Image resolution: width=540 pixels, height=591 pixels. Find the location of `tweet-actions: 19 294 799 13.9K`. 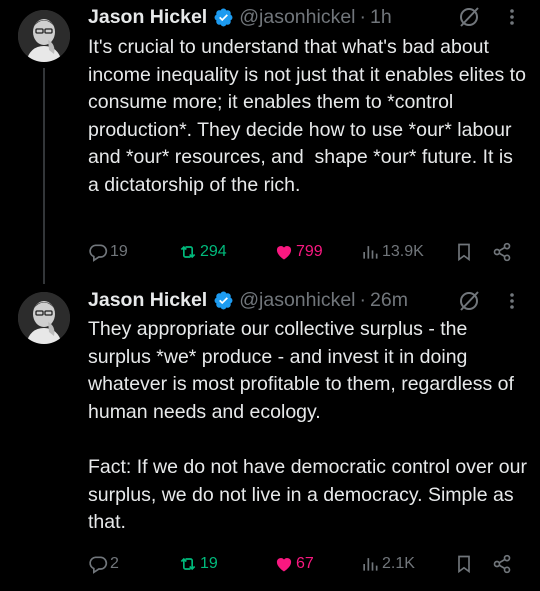

tweet-actions: 19 294 799 13.9K is located at coordinates (308, 252).